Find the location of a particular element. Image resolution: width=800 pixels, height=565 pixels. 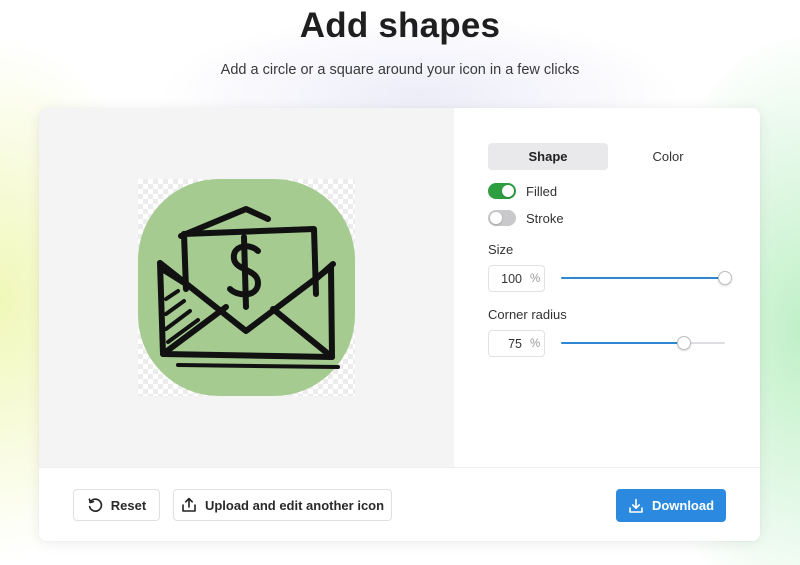

size-slider is located at coordinates (646, 278).